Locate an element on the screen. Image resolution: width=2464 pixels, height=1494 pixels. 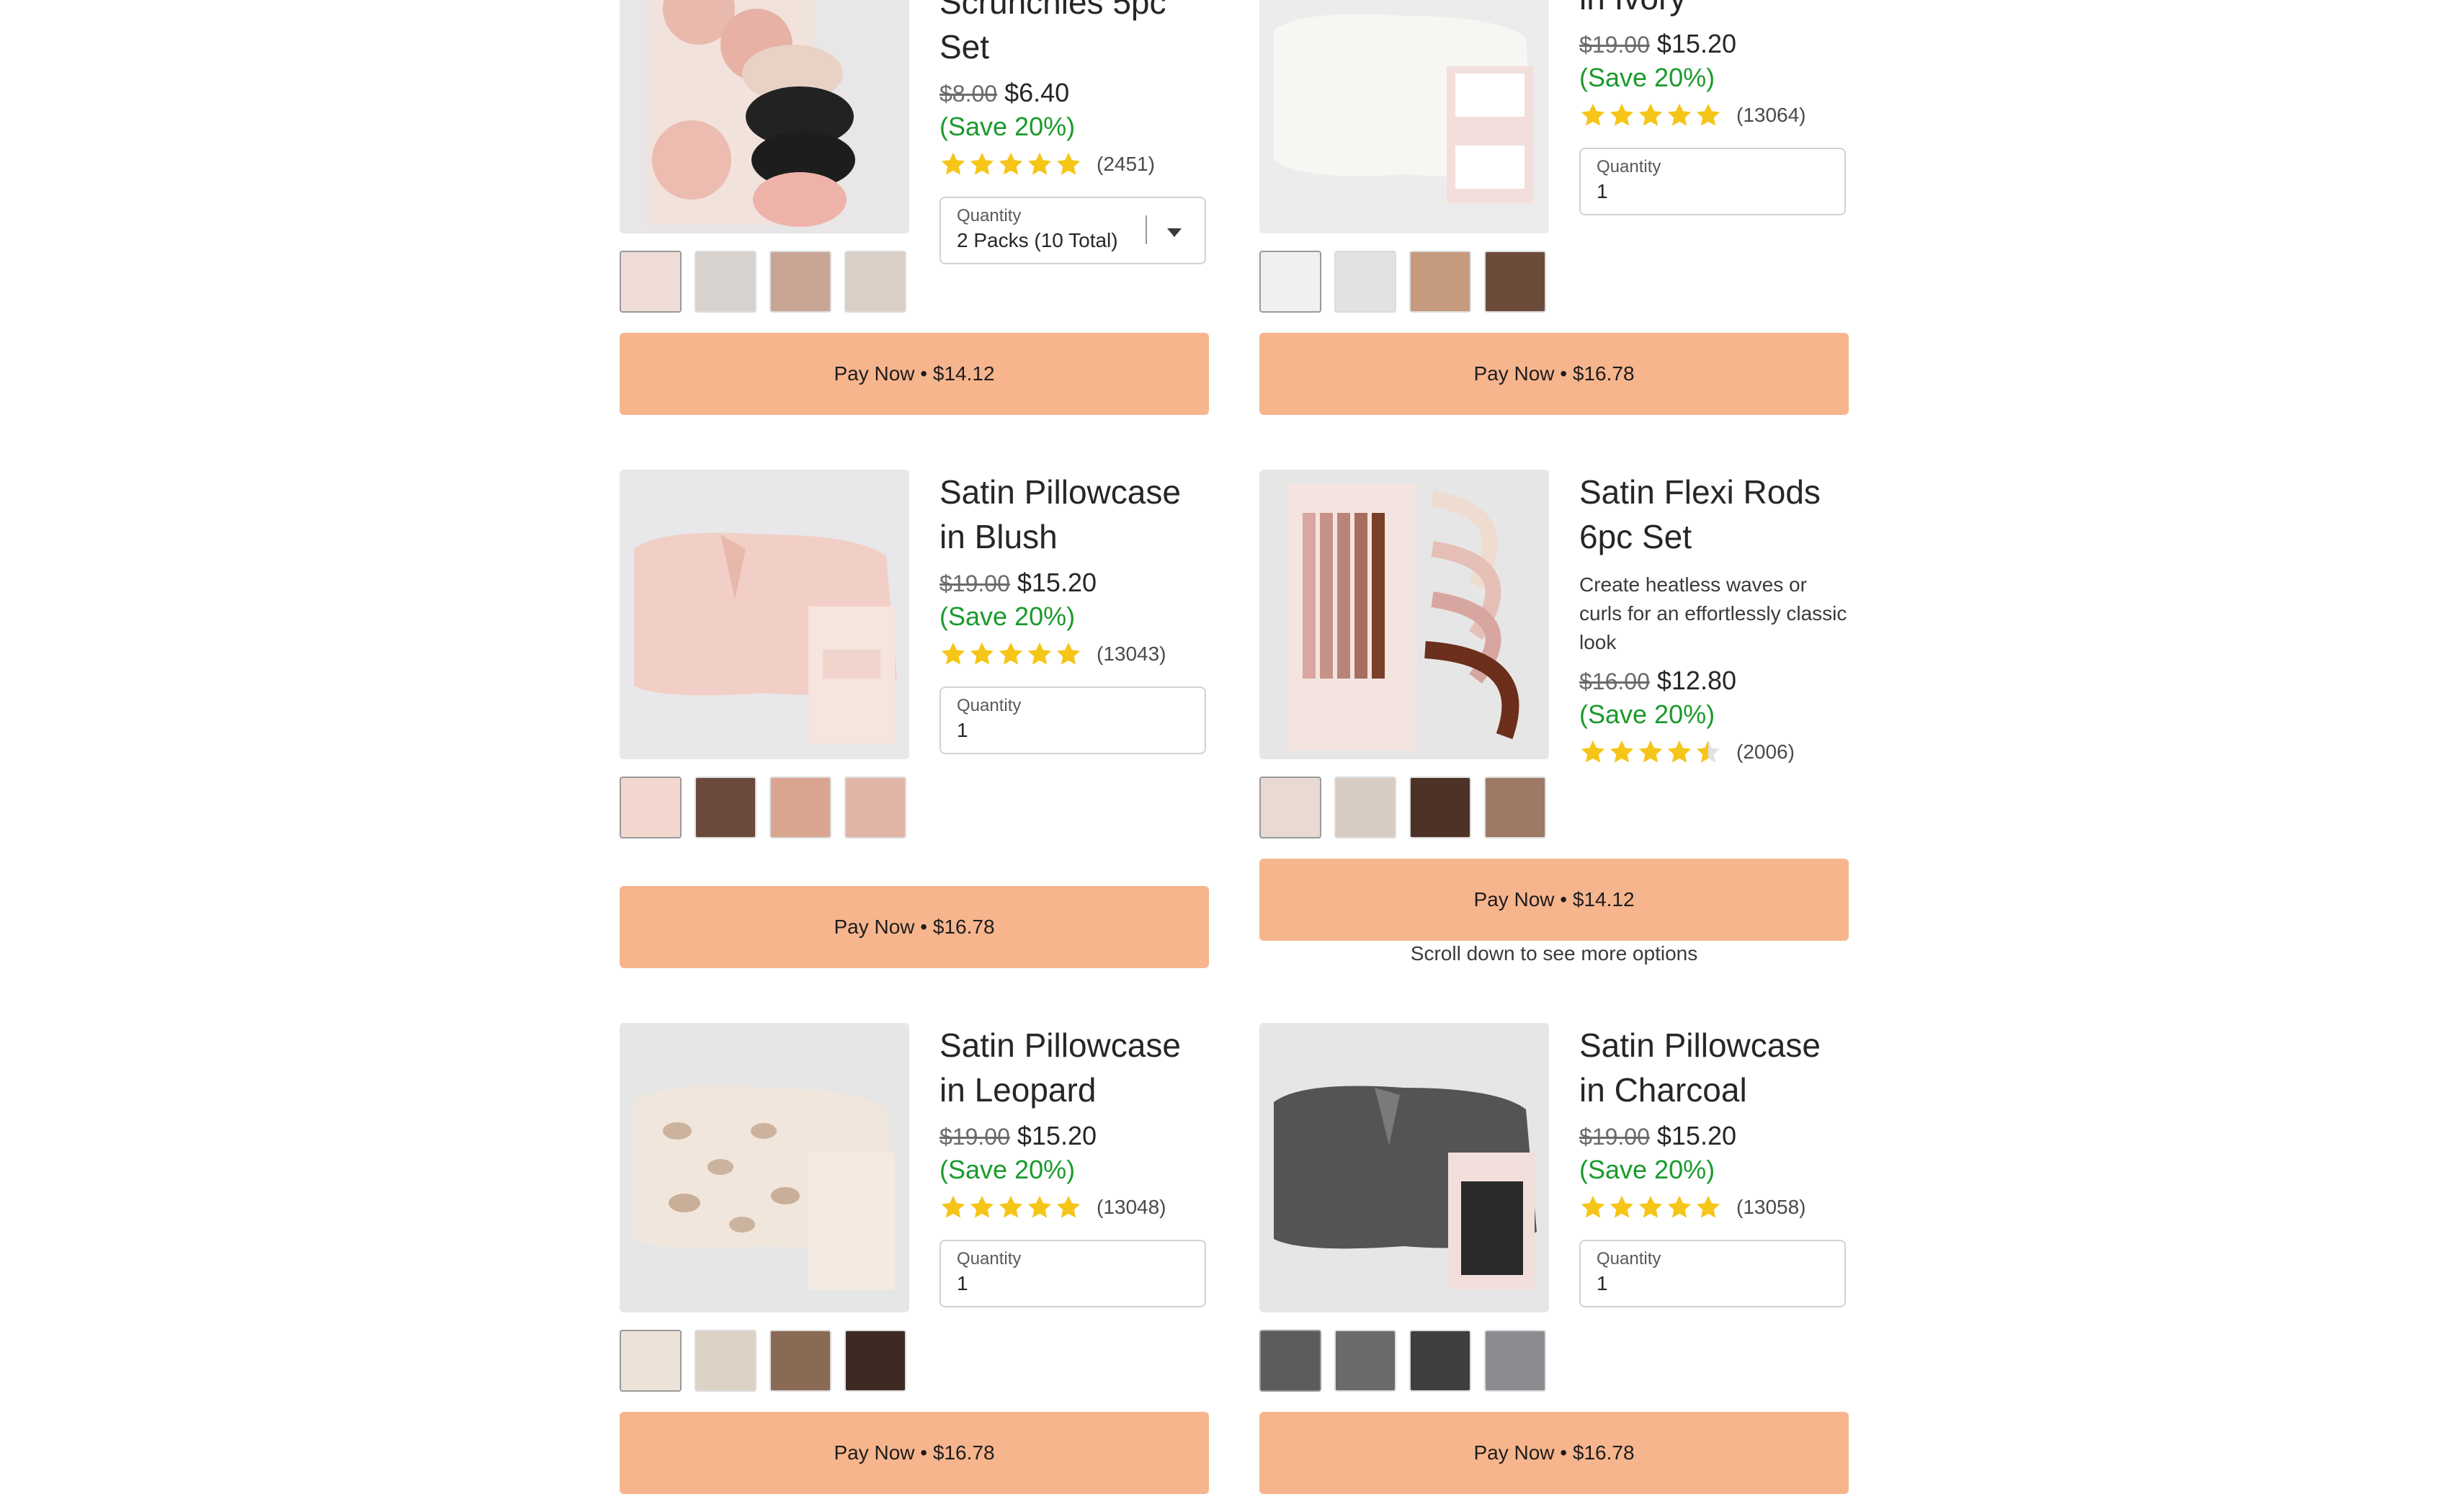
scrunchie-box-image is located at coordinates (751, 113).